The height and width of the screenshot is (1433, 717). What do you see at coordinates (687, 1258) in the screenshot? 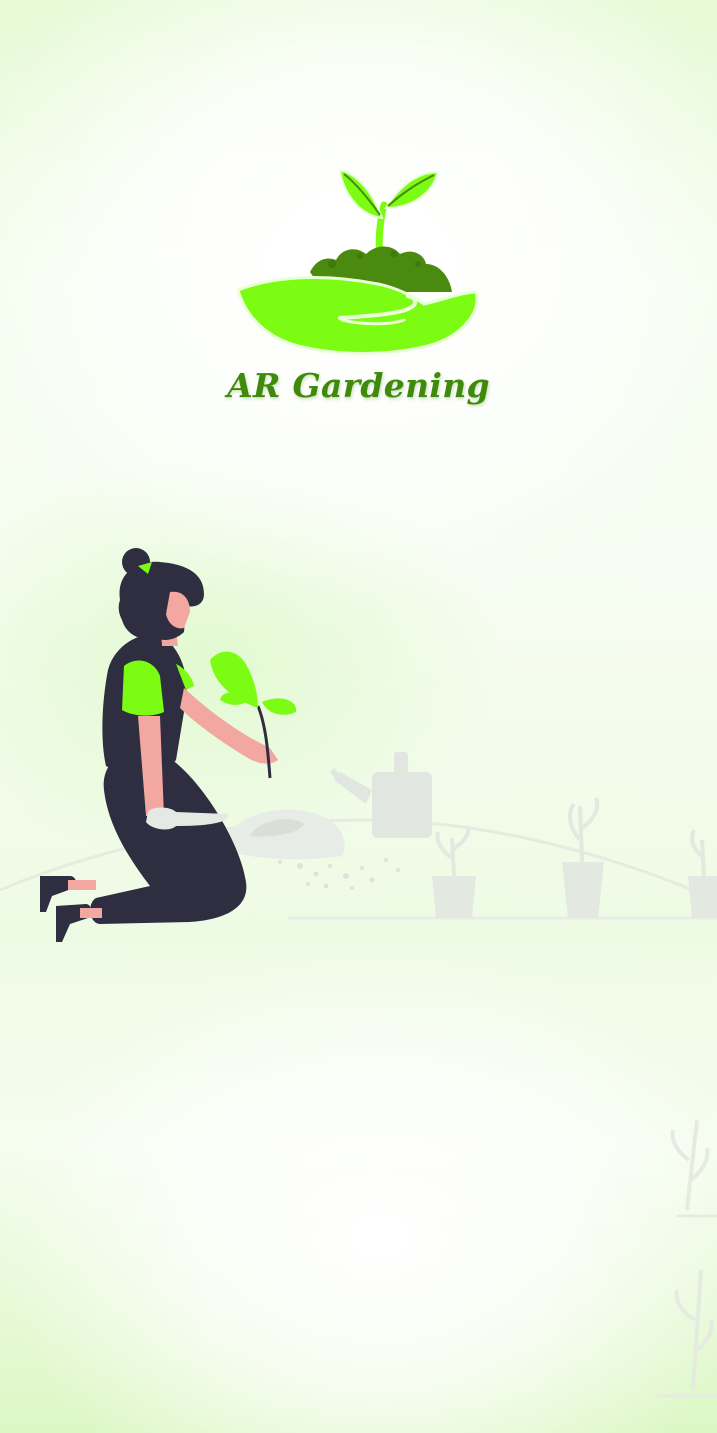
I see `corner-plants-icon` at bounding box center [687, 1258].